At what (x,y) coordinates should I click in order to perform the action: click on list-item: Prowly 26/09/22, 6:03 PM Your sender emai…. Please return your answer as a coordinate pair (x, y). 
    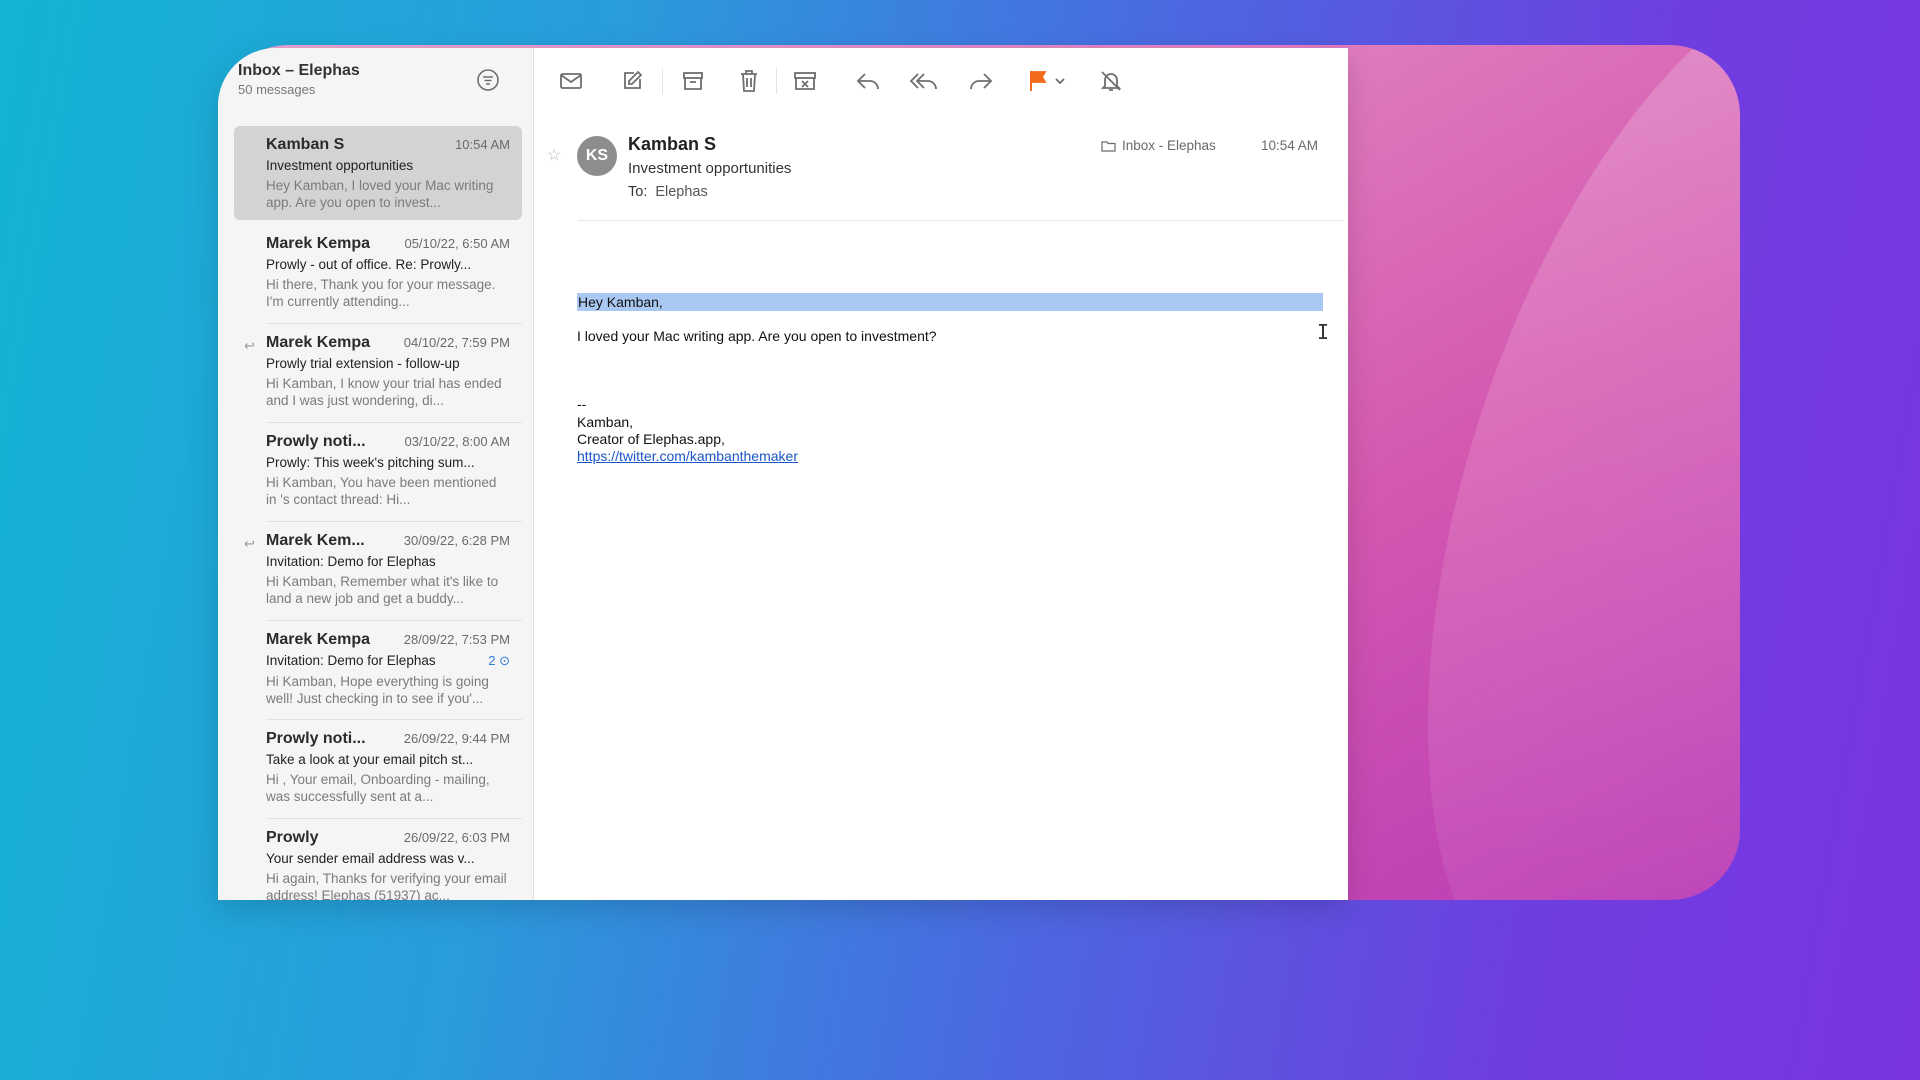
    Looking at the image, I should click on (378, 859).